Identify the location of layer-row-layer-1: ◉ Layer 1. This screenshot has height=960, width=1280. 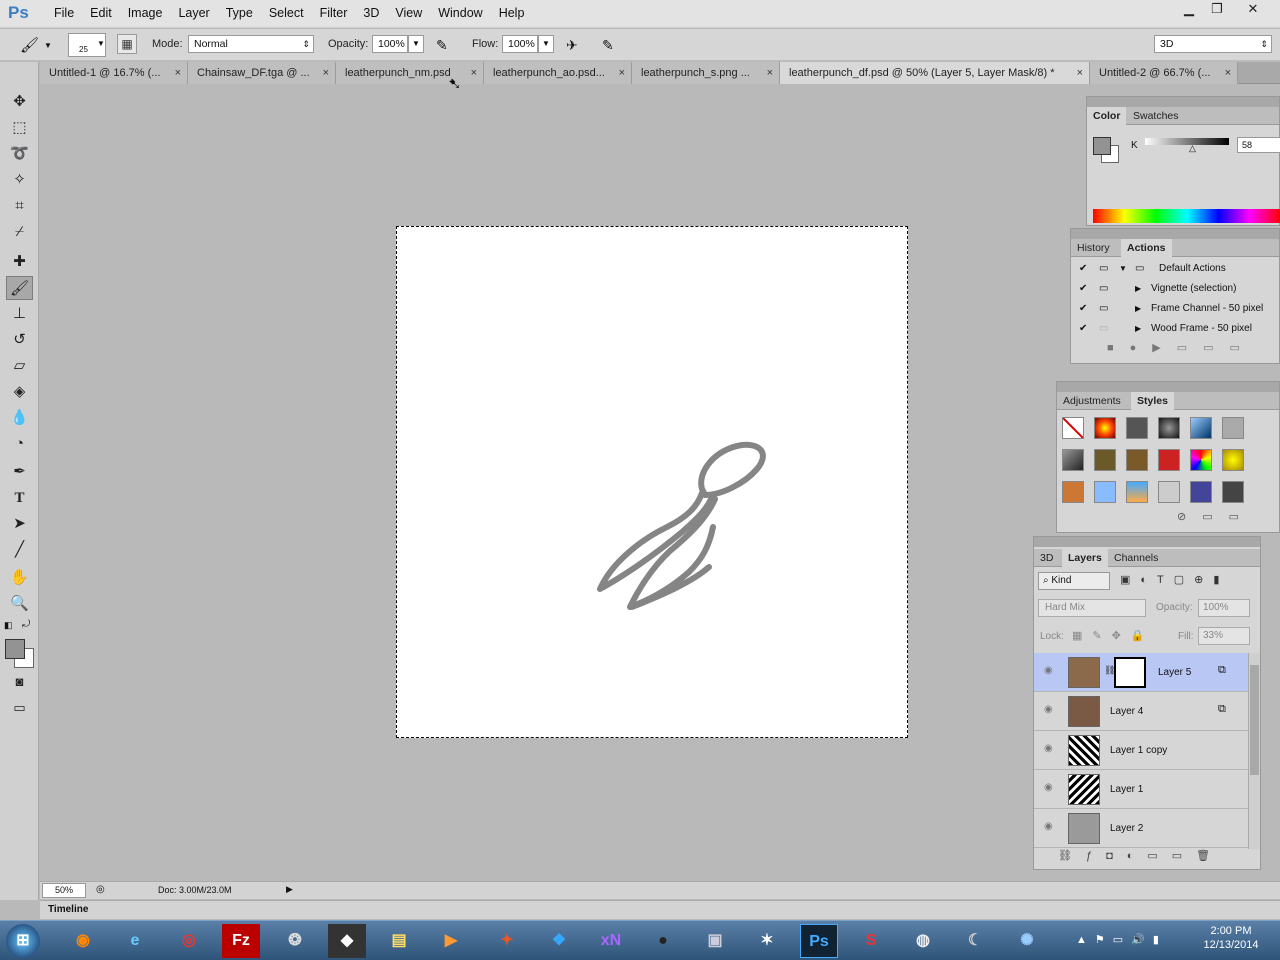
(1141, 789).